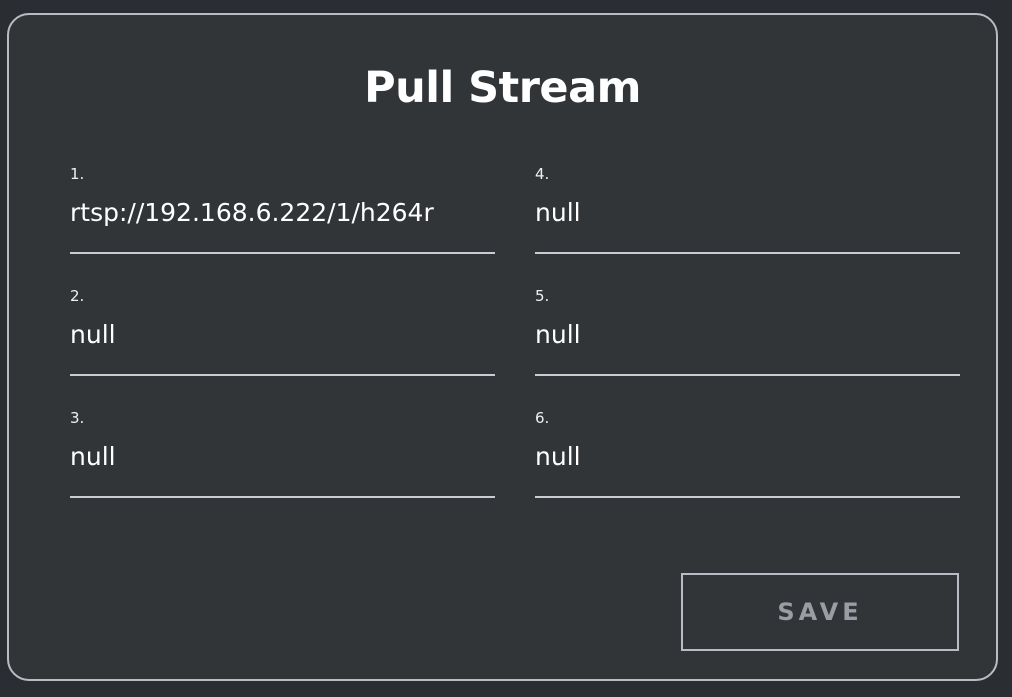 This screenshot has height=697, width=1012. Describe the element at coordinates (747, 497) in the screenshot. I see `stream-field-6-underline` at that location.